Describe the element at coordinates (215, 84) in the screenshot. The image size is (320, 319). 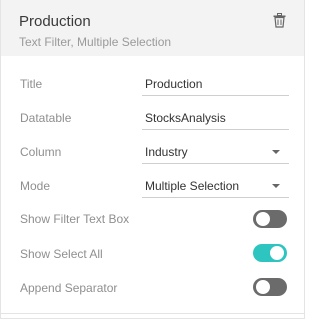
I see `title-input: Production` at that location.